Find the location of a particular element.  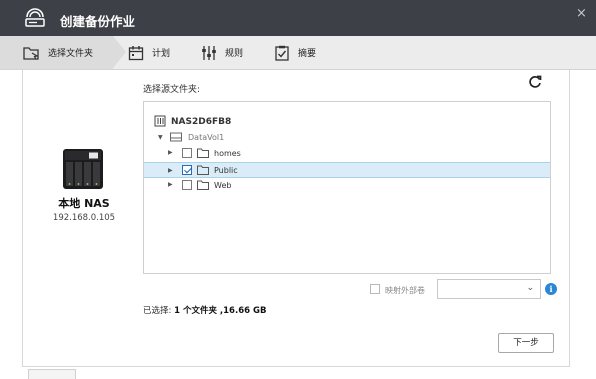

step-label: 规则 is located at coordinates (234, 54).